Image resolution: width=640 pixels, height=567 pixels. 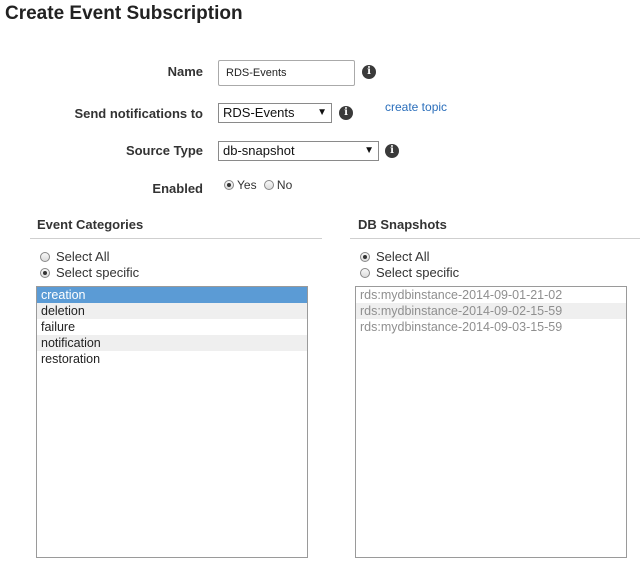 What do you see at coordinates (418, 272) in the screenshot?
I see `db-snapshots-select-specific-label: Select specific` at bounding box center [418, 272].